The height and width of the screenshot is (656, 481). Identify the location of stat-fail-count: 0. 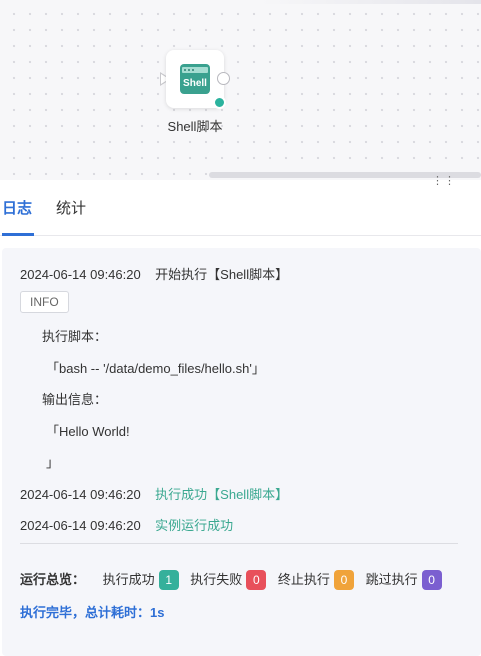
(256, 579).